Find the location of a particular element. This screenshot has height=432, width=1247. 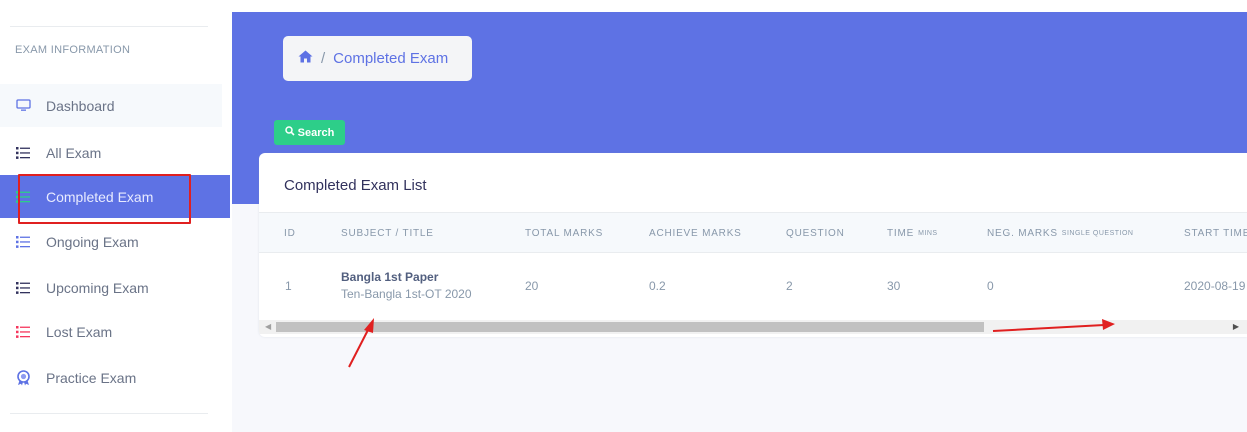

subject-title: Bangla 1st Paper is located at coordinates (389, 277).